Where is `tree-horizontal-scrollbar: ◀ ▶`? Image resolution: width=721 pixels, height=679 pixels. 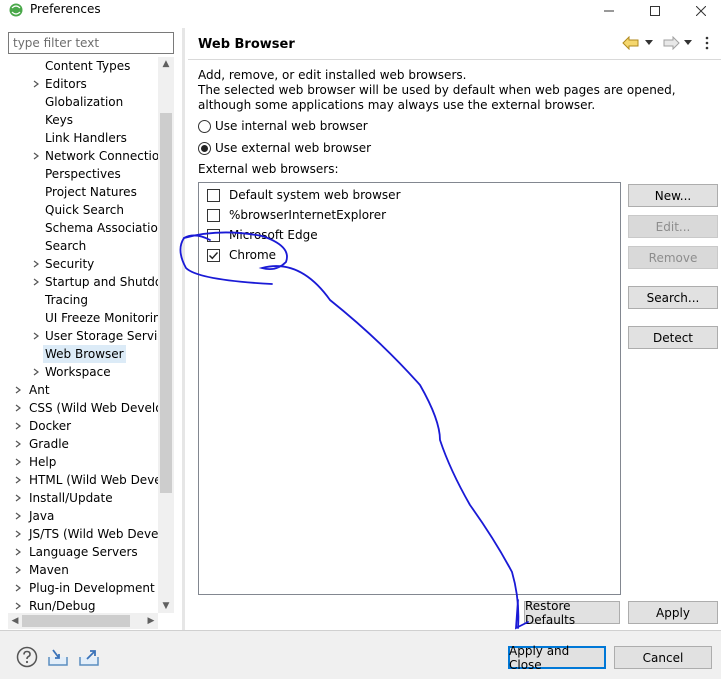 tree-horizontal-scrollbar: ◀ ▶ is located at coordinates (83, 621).